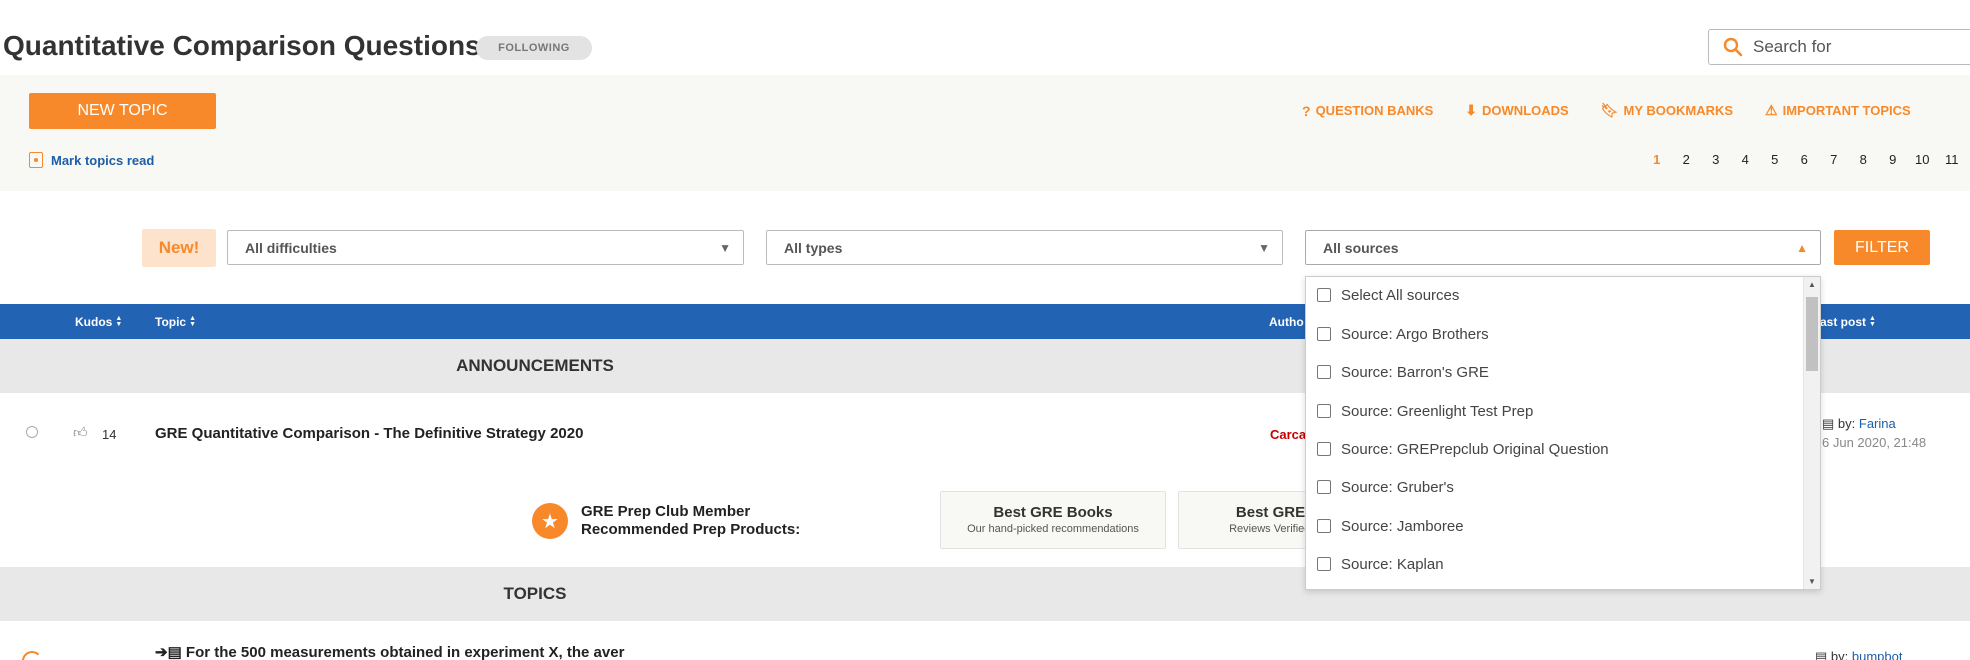 Image resolution: width=1970 pixels, height=660 pixels. What do you see at coordinates (1746, 159) in the screenshot?
I see `page-link-4: 4` at bounding box center [1746, 159].